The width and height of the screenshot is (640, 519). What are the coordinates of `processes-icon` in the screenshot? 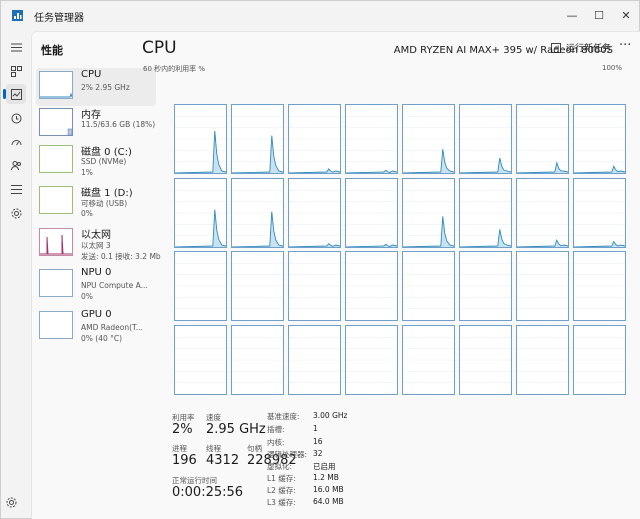 It's located at (16, 71).